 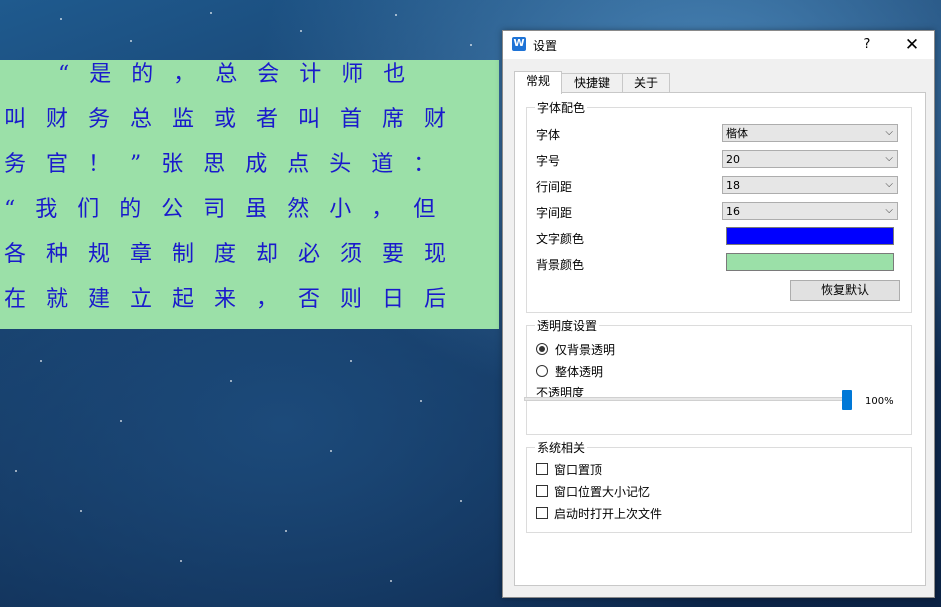 I want to click on opacity-slider-thumb, so click(x=847, y=400).